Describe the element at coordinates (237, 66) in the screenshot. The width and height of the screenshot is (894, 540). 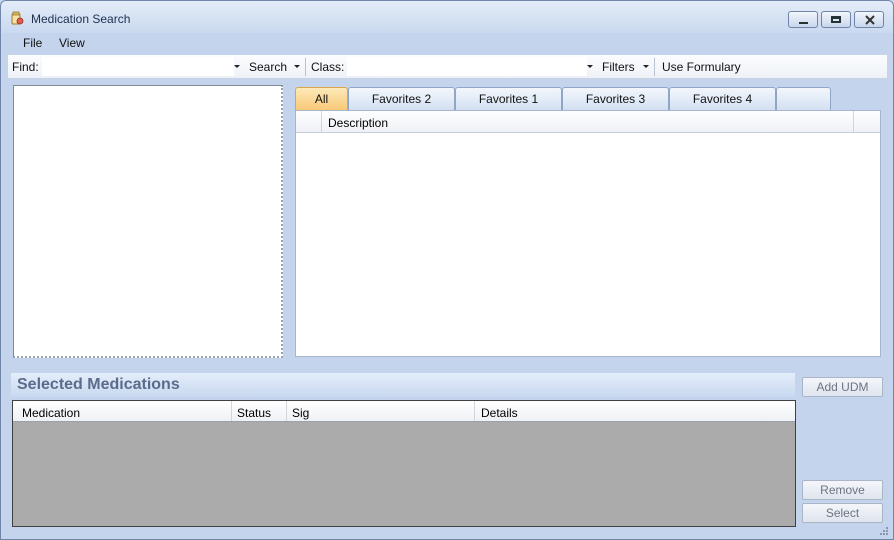
I see `find-dropdown-icon` at that location.